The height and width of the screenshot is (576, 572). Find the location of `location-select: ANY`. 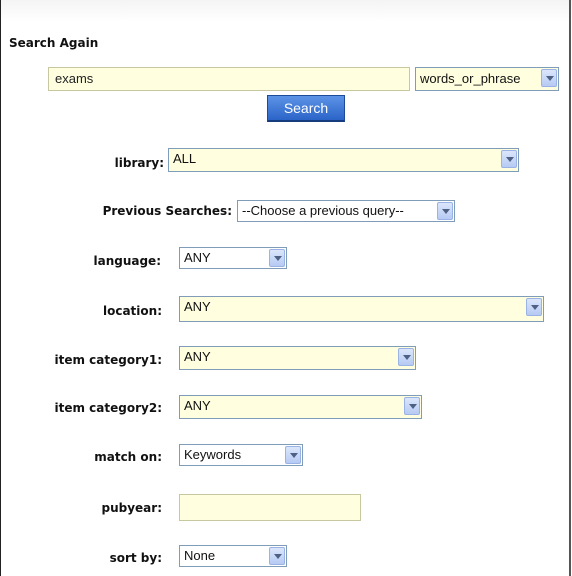

location-select: ANY is located at coordinates (361, 309).